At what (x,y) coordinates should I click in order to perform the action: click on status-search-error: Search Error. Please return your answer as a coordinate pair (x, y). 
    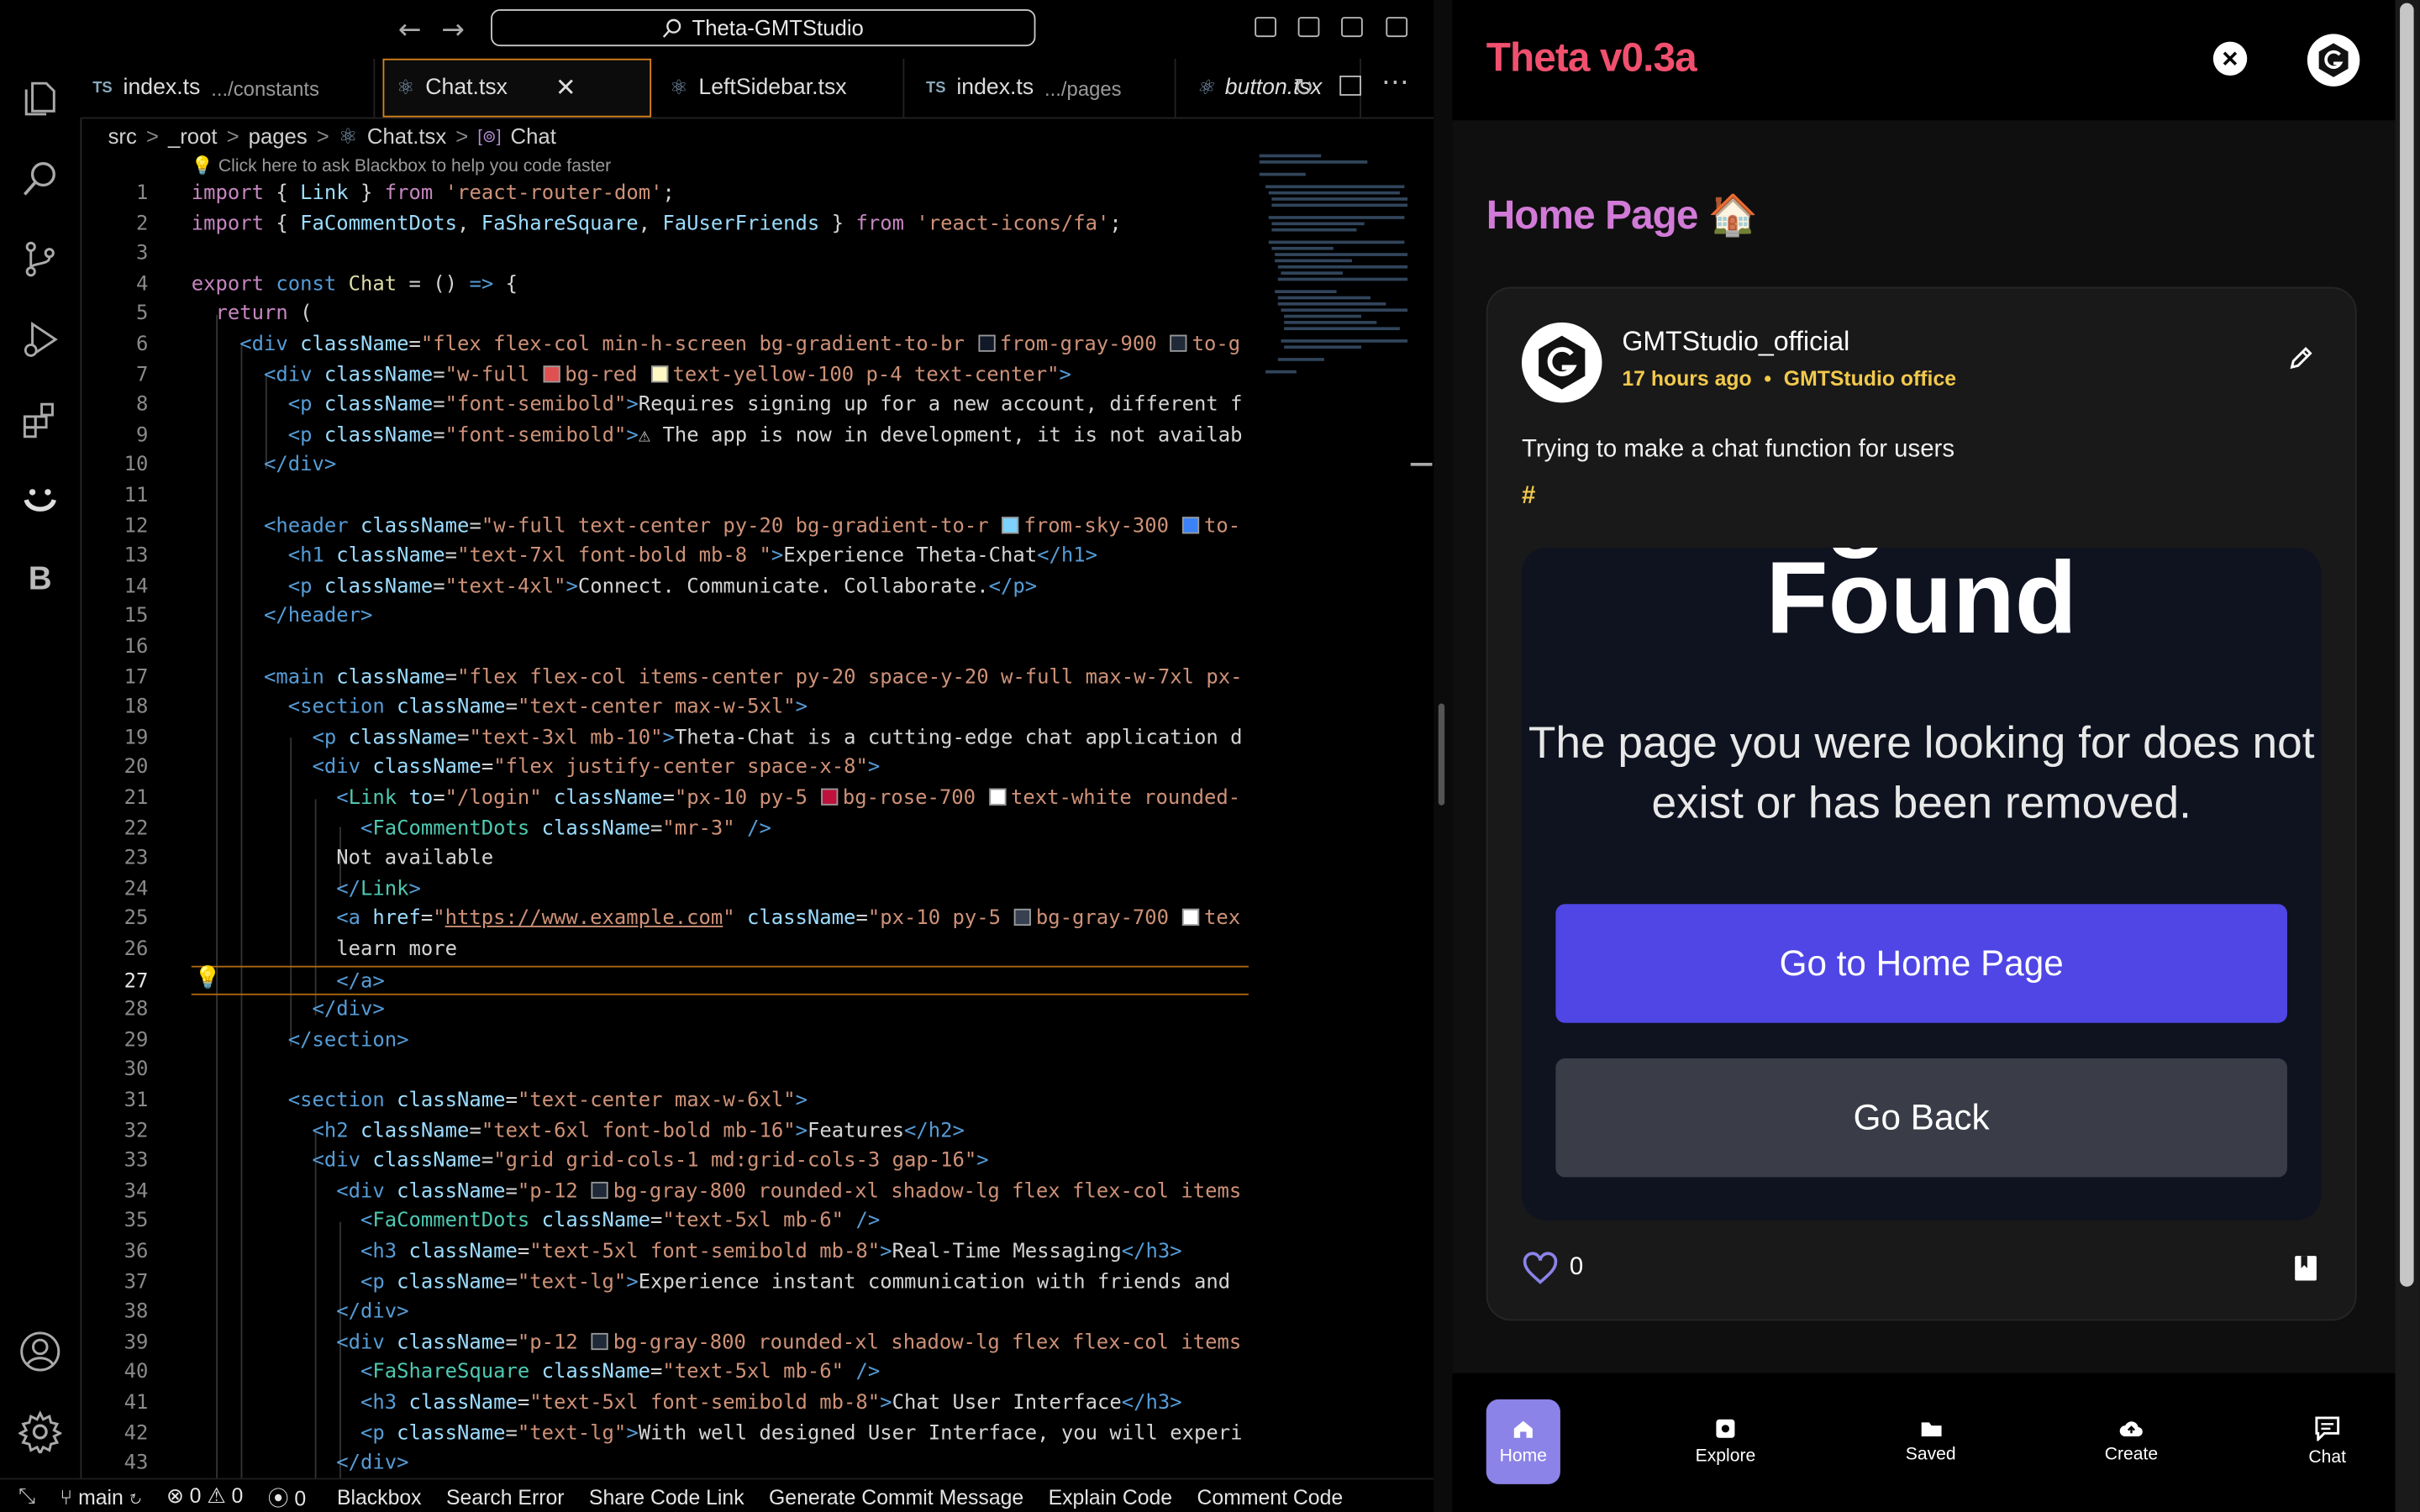
    Looking at the image, I should click on (506, 1497).